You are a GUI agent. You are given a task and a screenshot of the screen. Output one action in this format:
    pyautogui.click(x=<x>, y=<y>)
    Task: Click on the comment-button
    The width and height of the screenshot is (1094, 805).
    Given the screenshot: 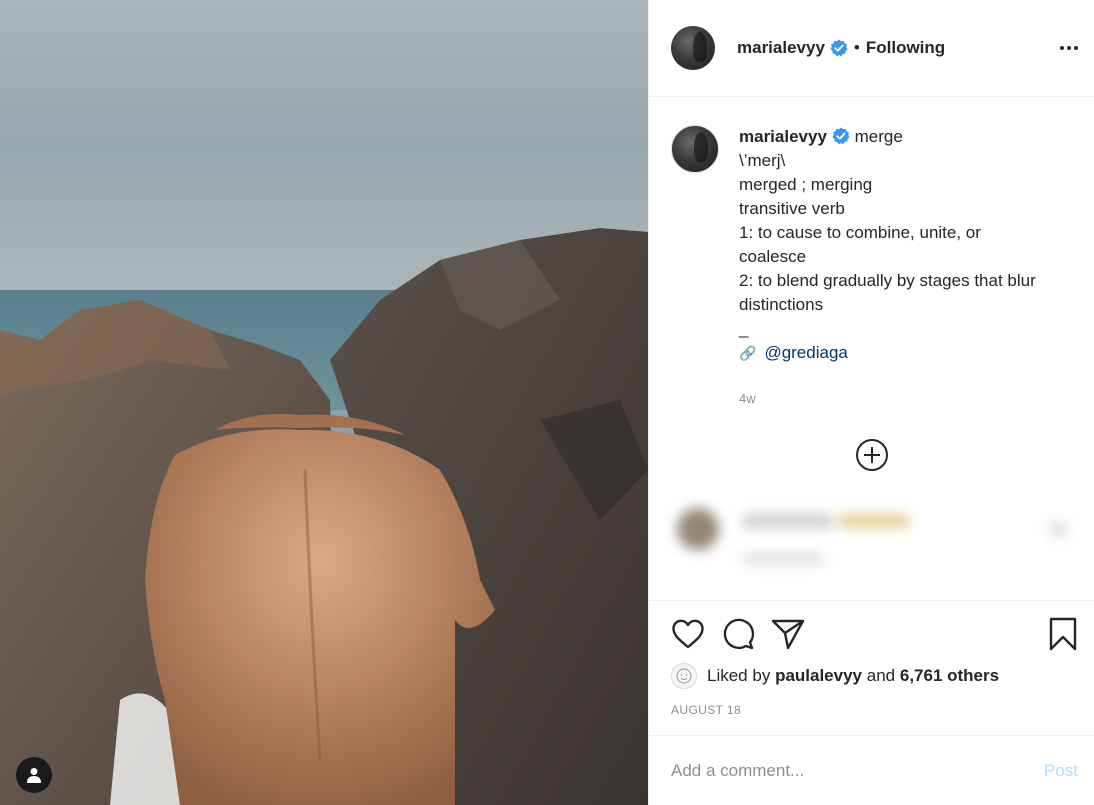 What is the action you would take?
    pyautogui.click(x=738, y=634)
    